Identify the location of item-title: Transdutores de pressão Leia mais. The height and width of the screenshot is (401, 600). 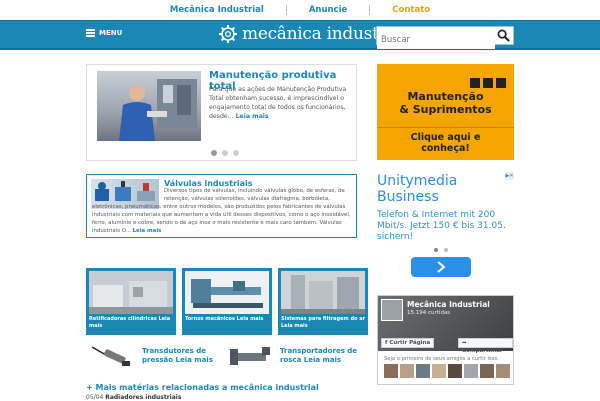
(177, 355).